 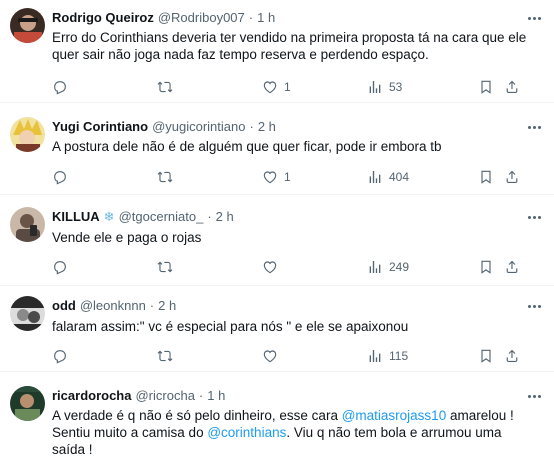 What do you see at coordinates (164, 396) in the screenshot?
I see `user-handle: @ricrocha` at bounding box center [164, 396].